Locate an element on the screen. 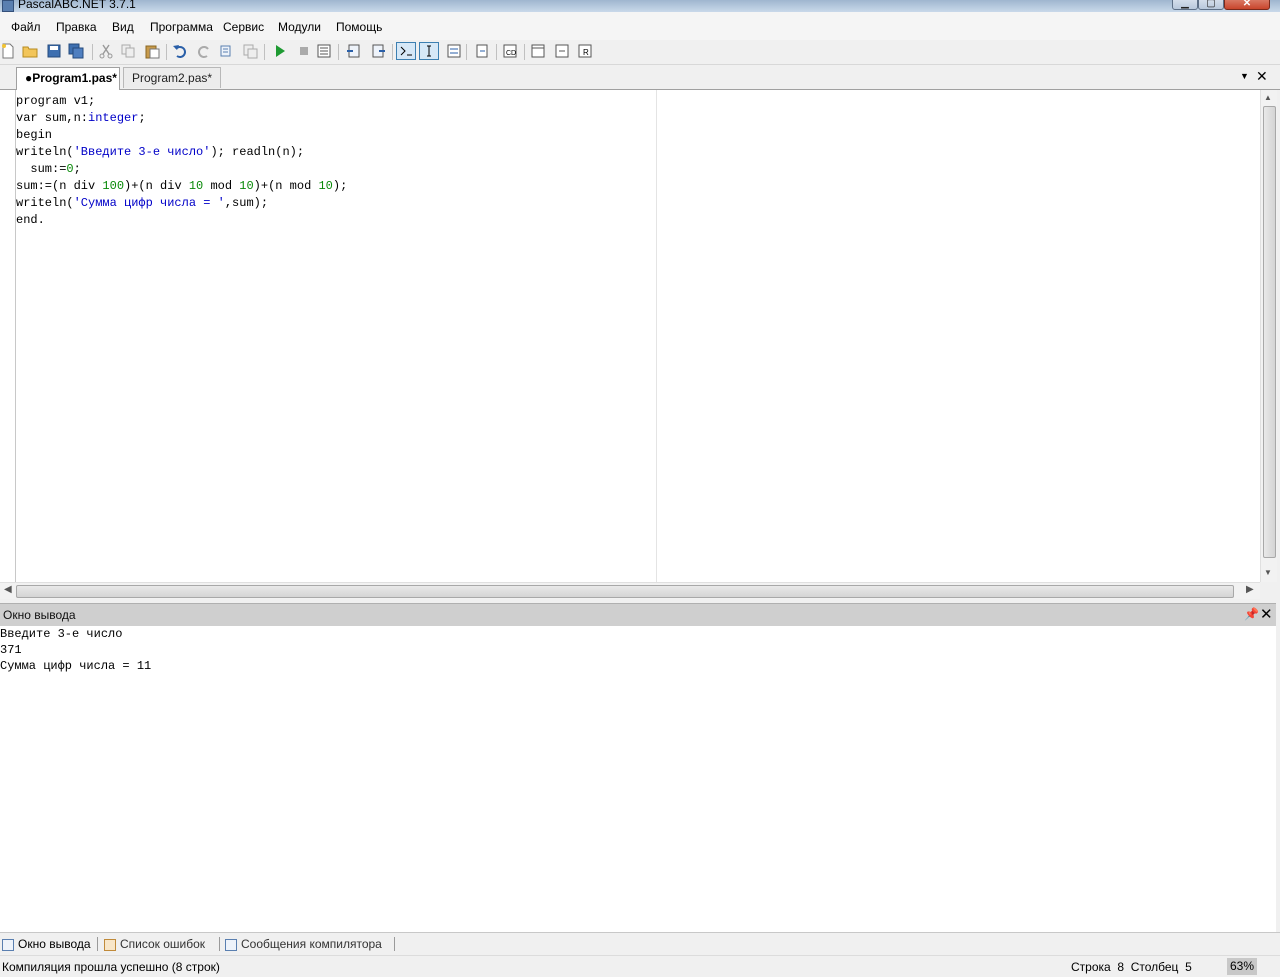 This screenshot has width=1280, height=977. svg-text: CD is located at coordinates (511, 53).